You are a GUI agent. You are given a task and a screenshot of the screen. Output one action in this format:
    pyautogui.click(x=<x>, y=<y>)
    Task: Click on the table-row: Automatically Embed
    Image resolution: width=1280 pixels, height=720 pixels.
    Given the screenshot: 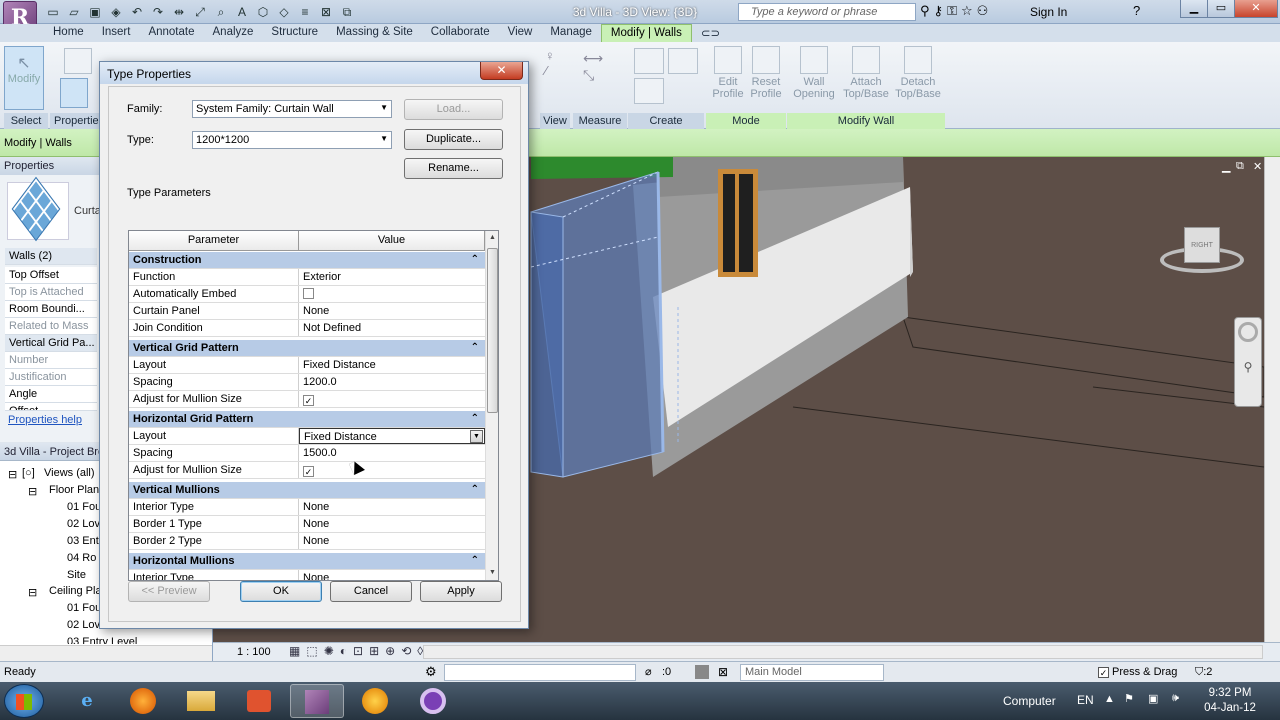 What is the action you would take?
    pyautogui.click(x=307, y=294)
    